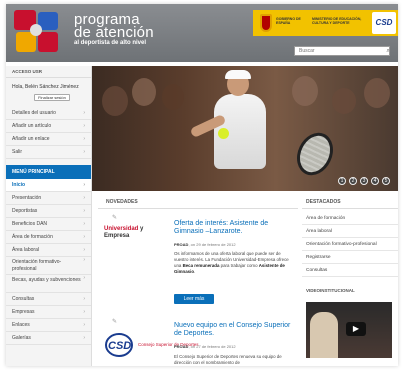 The height and width of the screenshot is (370, 402). What do you see at coordinates (25, 250) in the screenshot?
I see `sidebar-item-label: Área laboral` at bounding box center [25, 250].